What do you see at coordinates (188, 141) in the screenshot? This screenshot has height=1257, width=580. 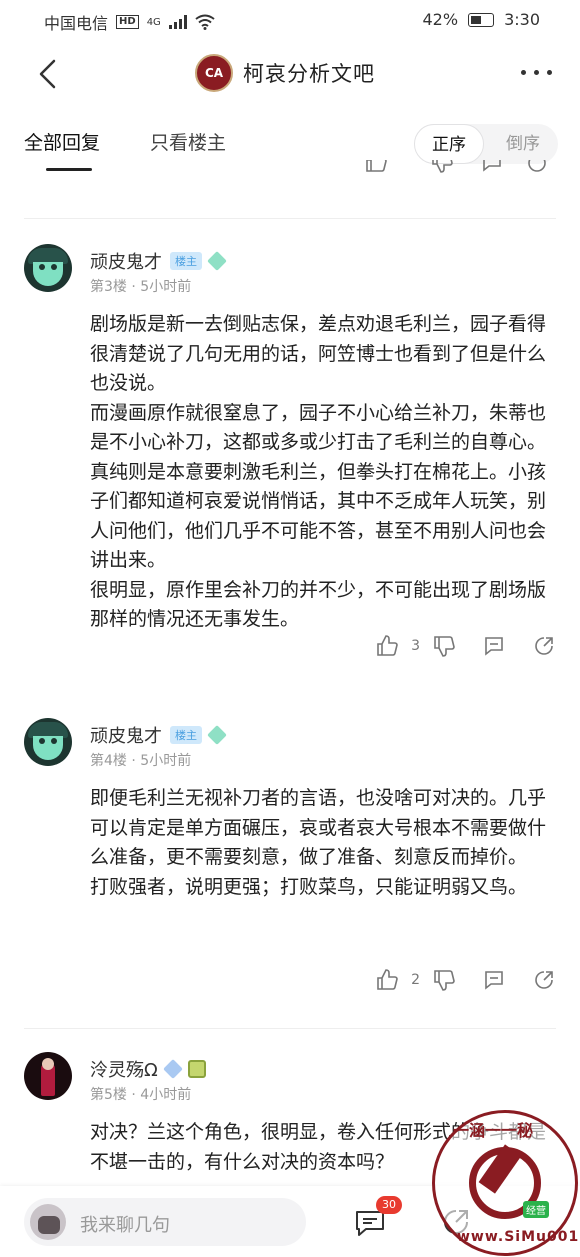 I see `tab-owner-only: 只看楼主` at bounding box center [188, 141].